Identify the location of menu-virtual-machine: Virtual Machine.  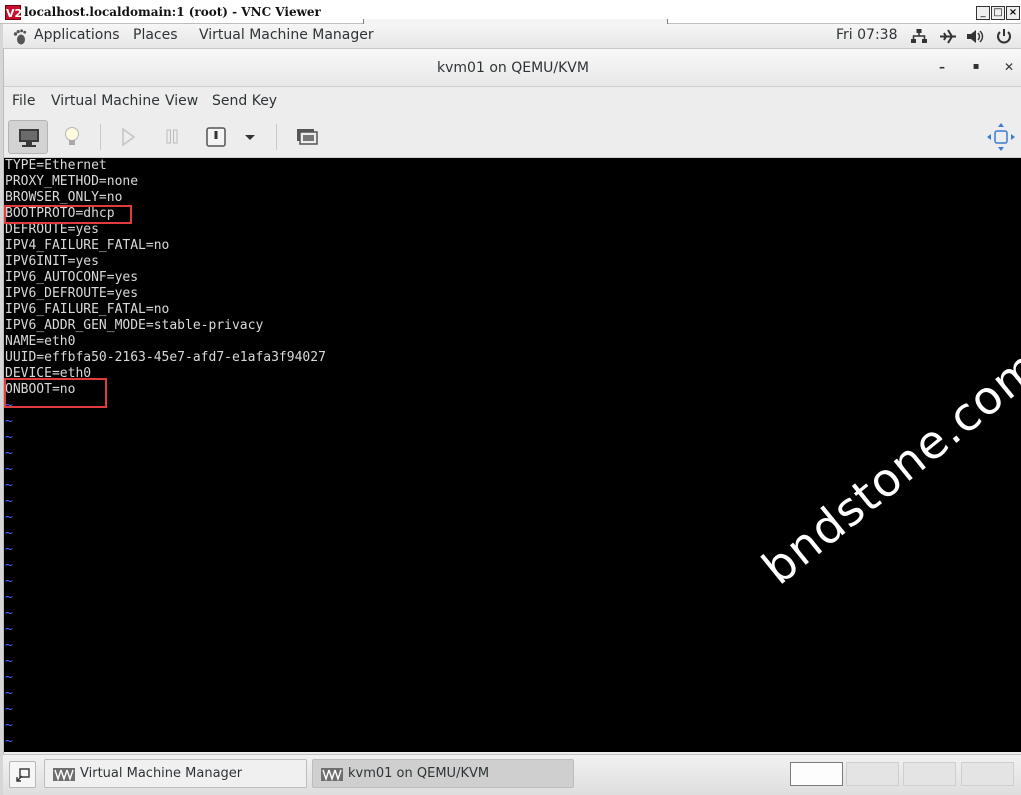
(105, 101).